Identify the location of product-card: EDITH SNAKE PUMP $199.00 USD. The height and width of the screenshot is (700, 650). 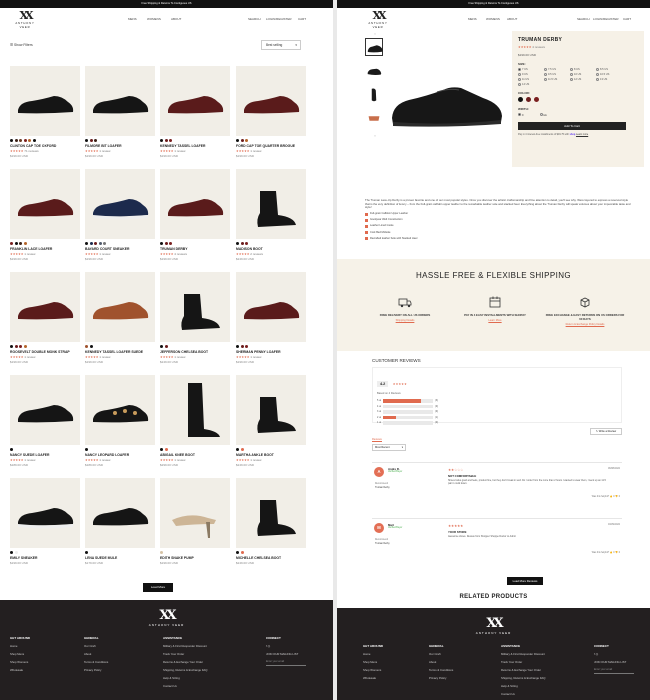
(195, 521).